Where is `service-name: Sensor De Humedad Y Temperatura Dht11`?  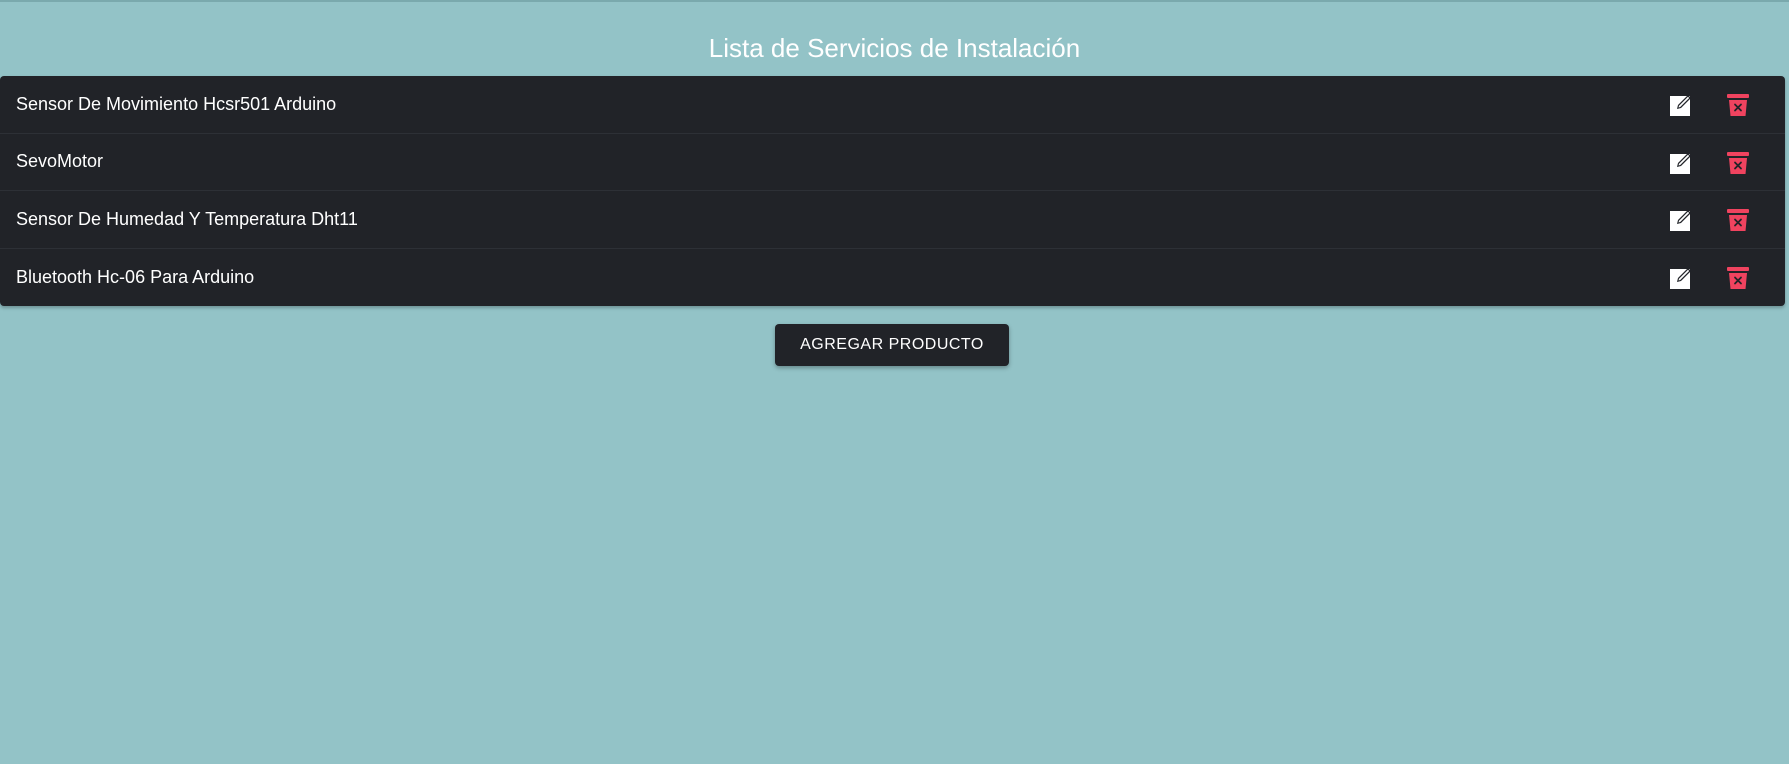 service-name: Sensor De Humedad Y Temperatura Dht11 is located at coordinates (187, 218).